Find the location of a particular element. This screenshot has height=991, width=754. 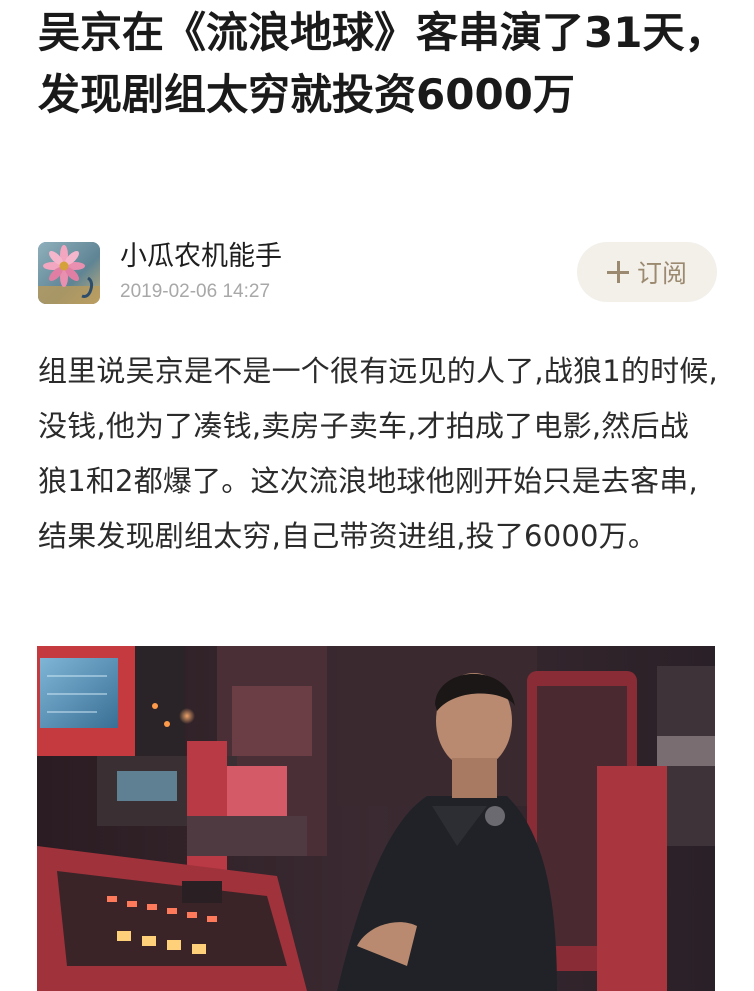

flower-photo-icon is located at coordinates (69, 273).